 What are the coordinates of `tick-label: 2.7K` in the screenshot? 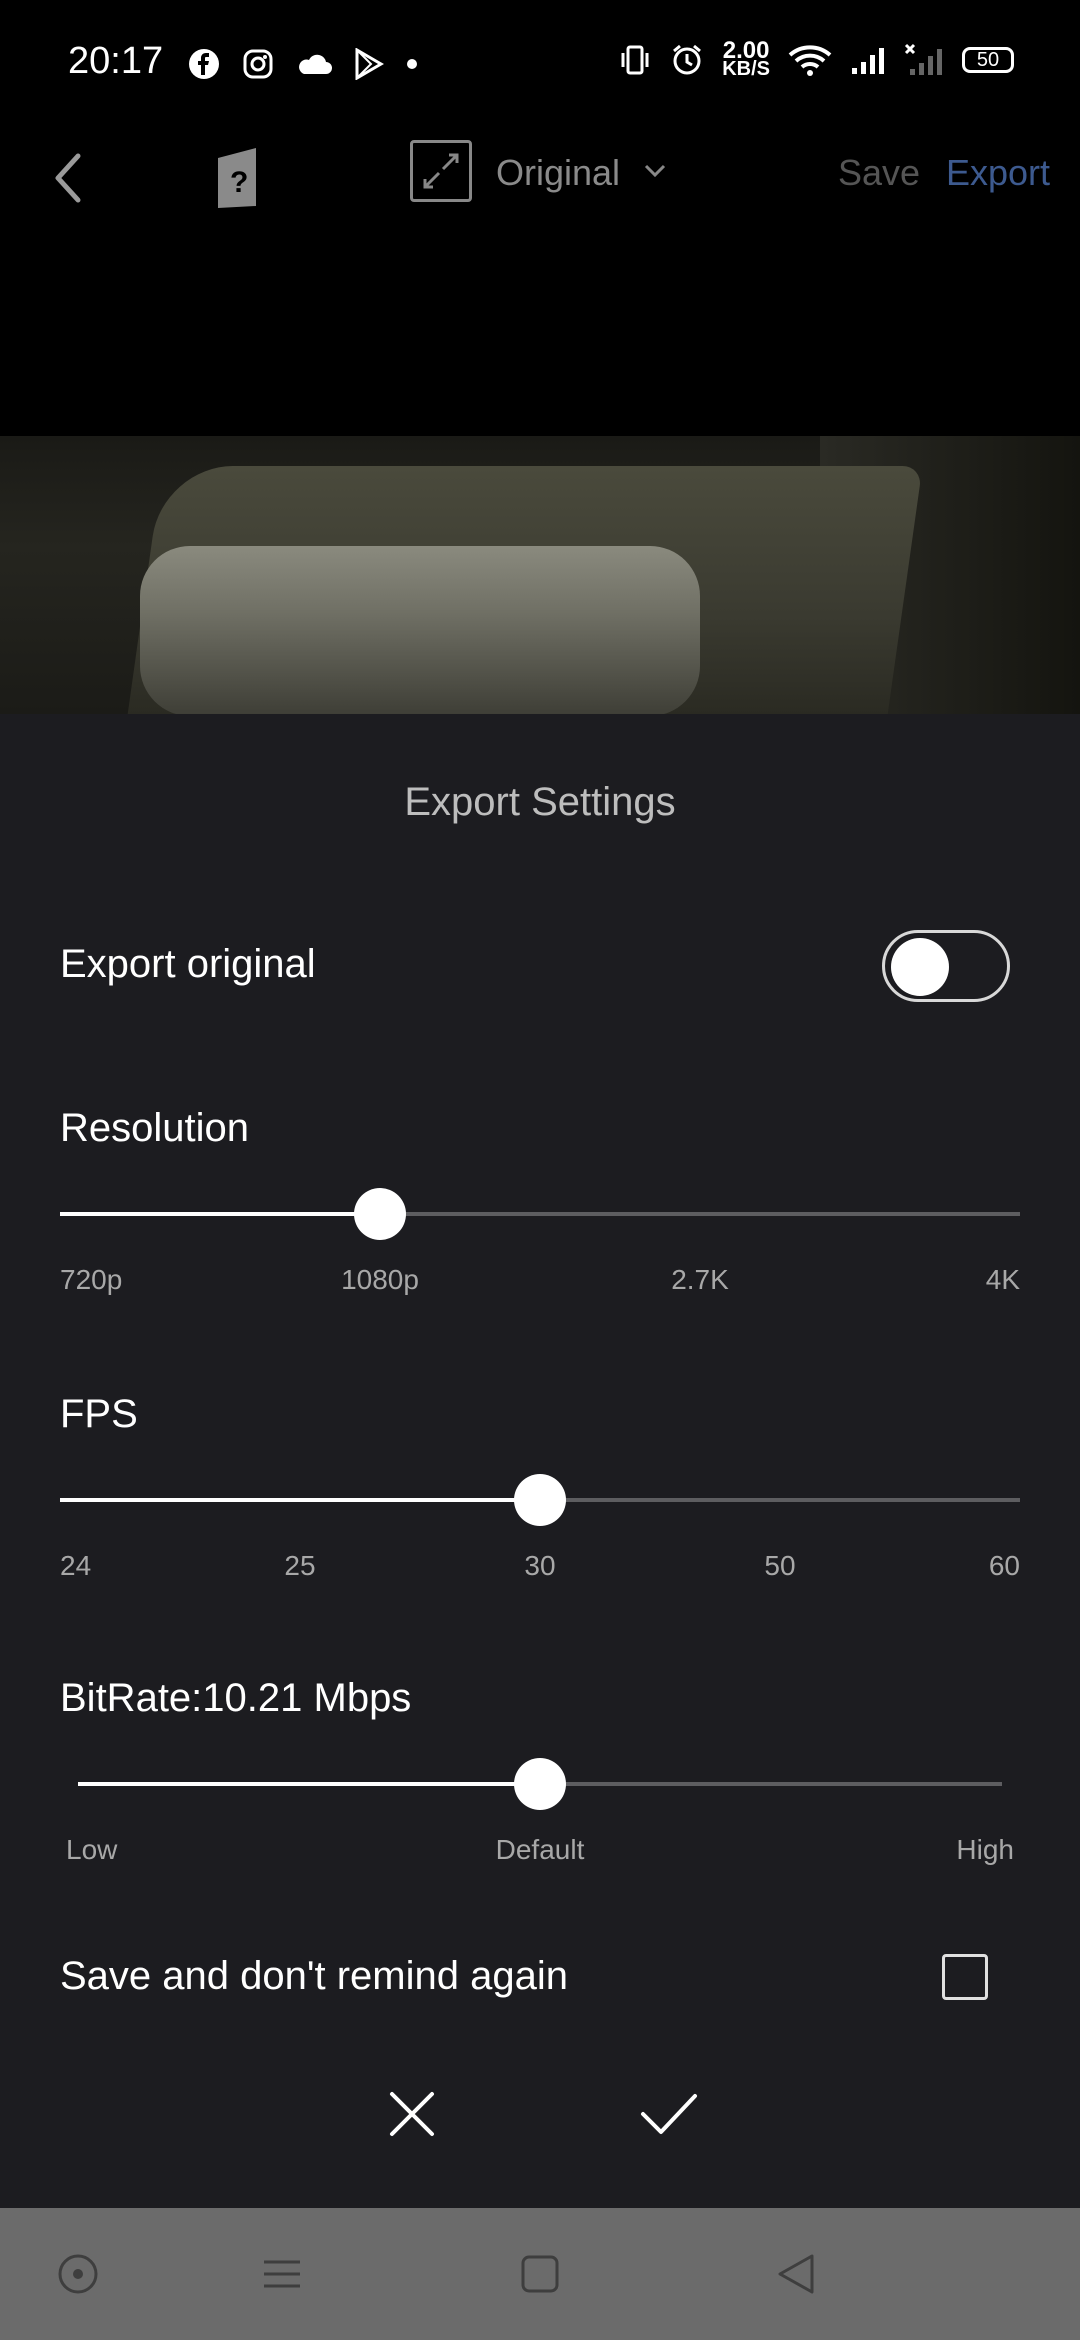 It's located at (700, 1279).